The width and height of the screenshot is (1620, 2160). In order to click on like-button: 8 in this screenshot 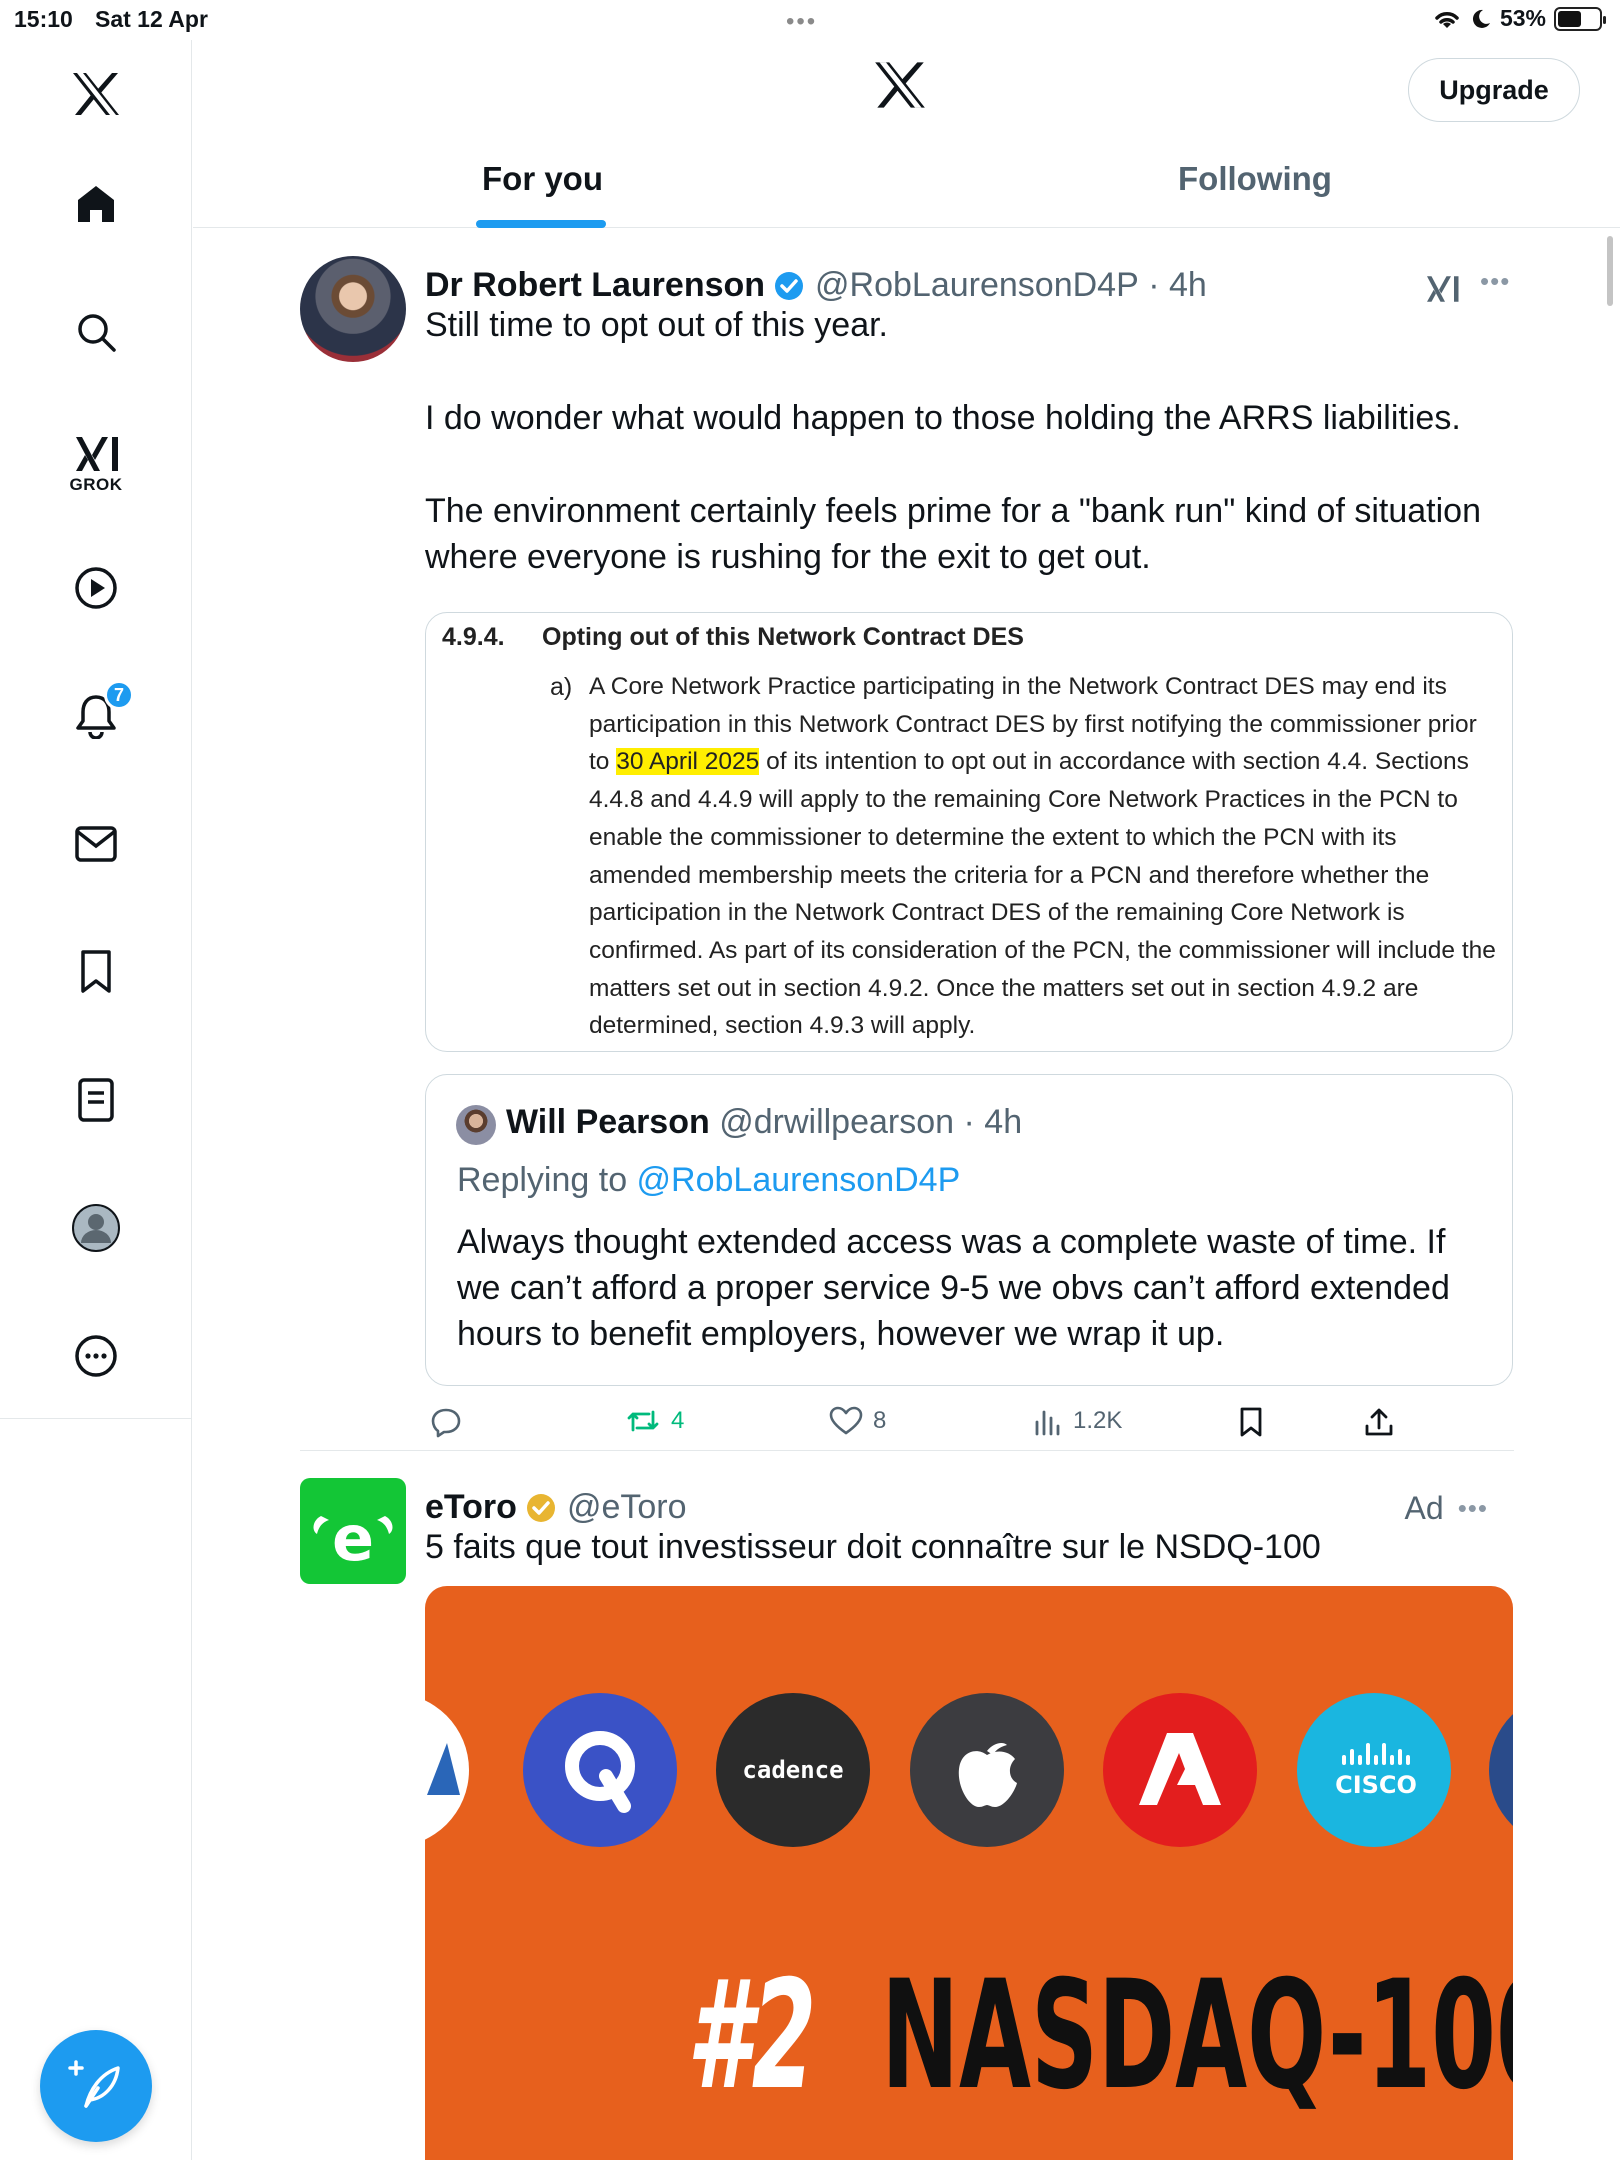, I will do `click(857, 1421)`.